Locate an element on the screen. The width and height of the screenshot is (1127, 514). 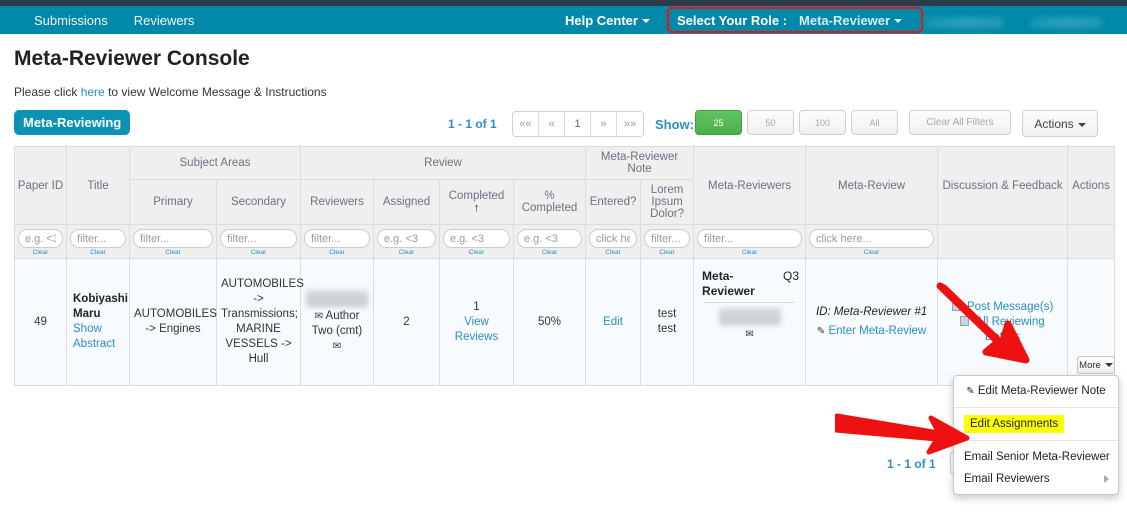
clear-all-filters-button: Clear All Filters is located at coordinates (960, 122).